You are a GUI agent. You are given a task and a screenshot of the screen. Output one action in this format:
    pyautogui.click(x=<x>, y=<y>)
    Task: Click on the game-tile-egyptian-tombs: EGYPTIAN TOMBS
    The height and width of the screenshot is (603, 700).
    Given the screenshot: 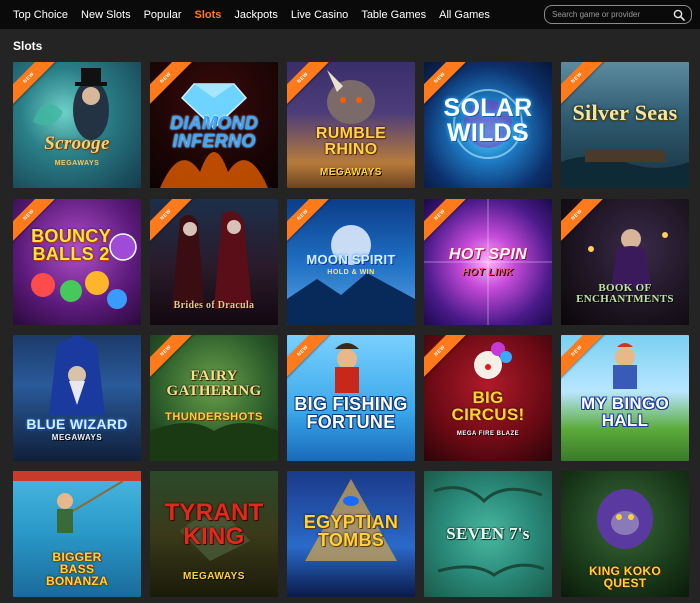 What is the action you would take?
    pyautogui.click(x=351, y=534)
    